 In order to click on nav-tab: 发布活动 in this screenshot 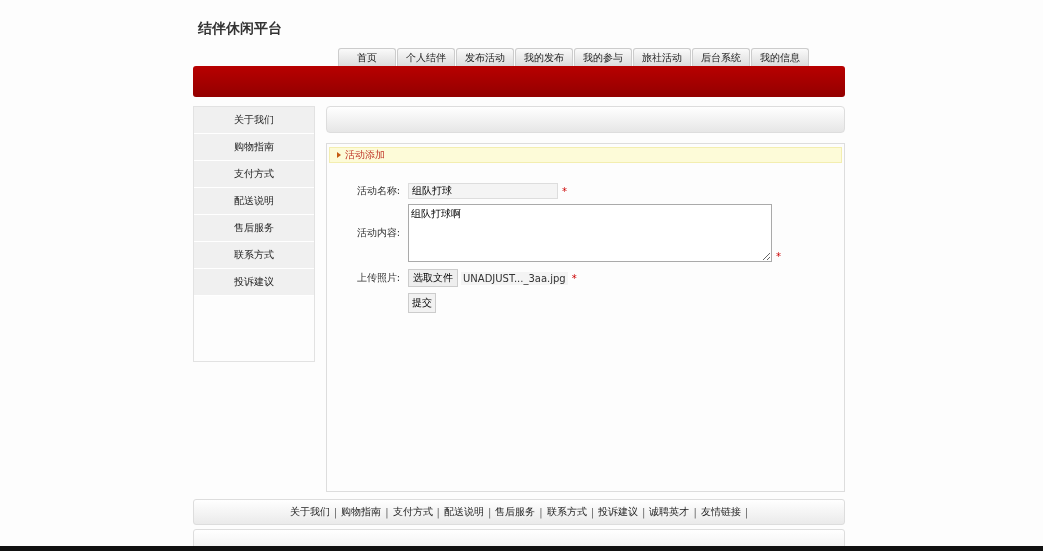, I will do `click(485, 57)`.